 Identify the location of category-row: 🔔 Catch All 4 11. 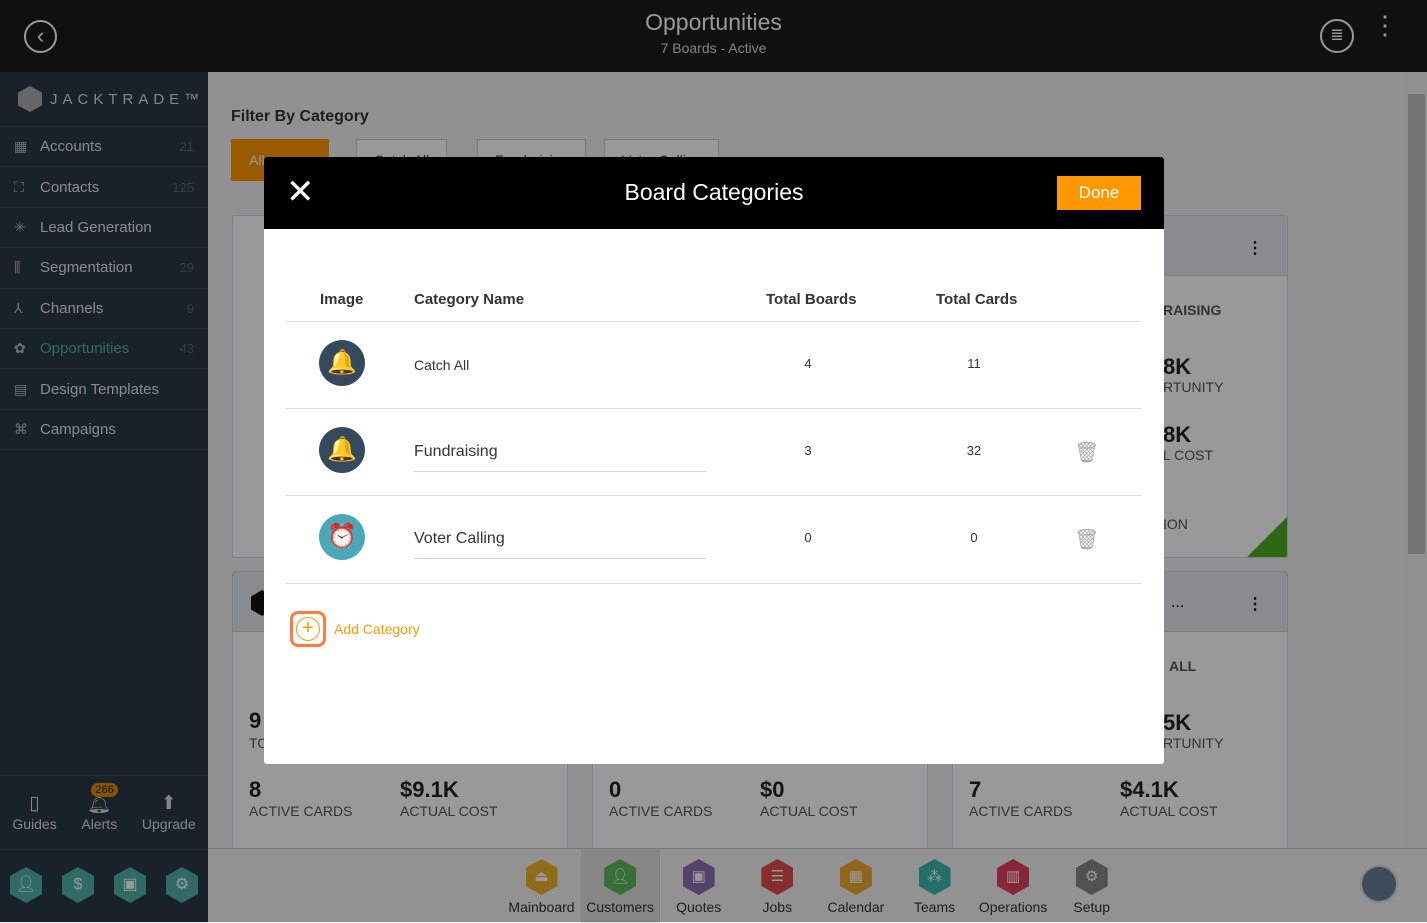
(713, 364).